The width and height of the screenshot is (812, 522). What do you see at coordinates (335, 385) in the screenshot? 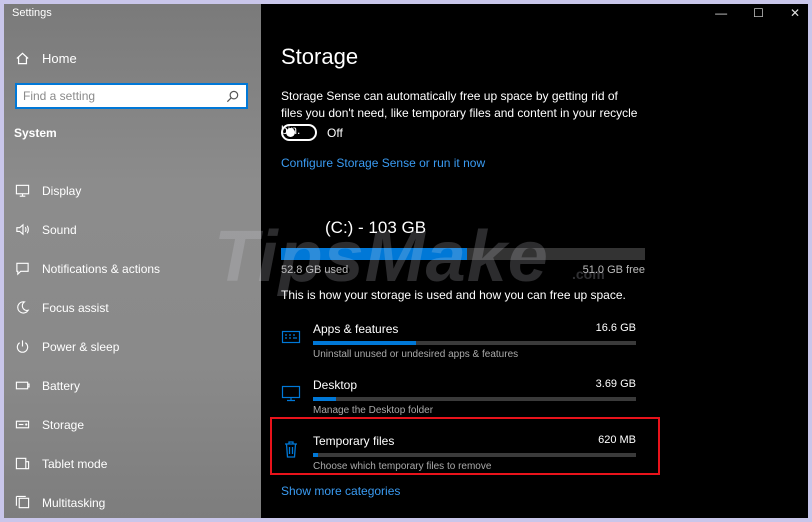
I see `category-name: Desktop` at bounding box center [335, 385].